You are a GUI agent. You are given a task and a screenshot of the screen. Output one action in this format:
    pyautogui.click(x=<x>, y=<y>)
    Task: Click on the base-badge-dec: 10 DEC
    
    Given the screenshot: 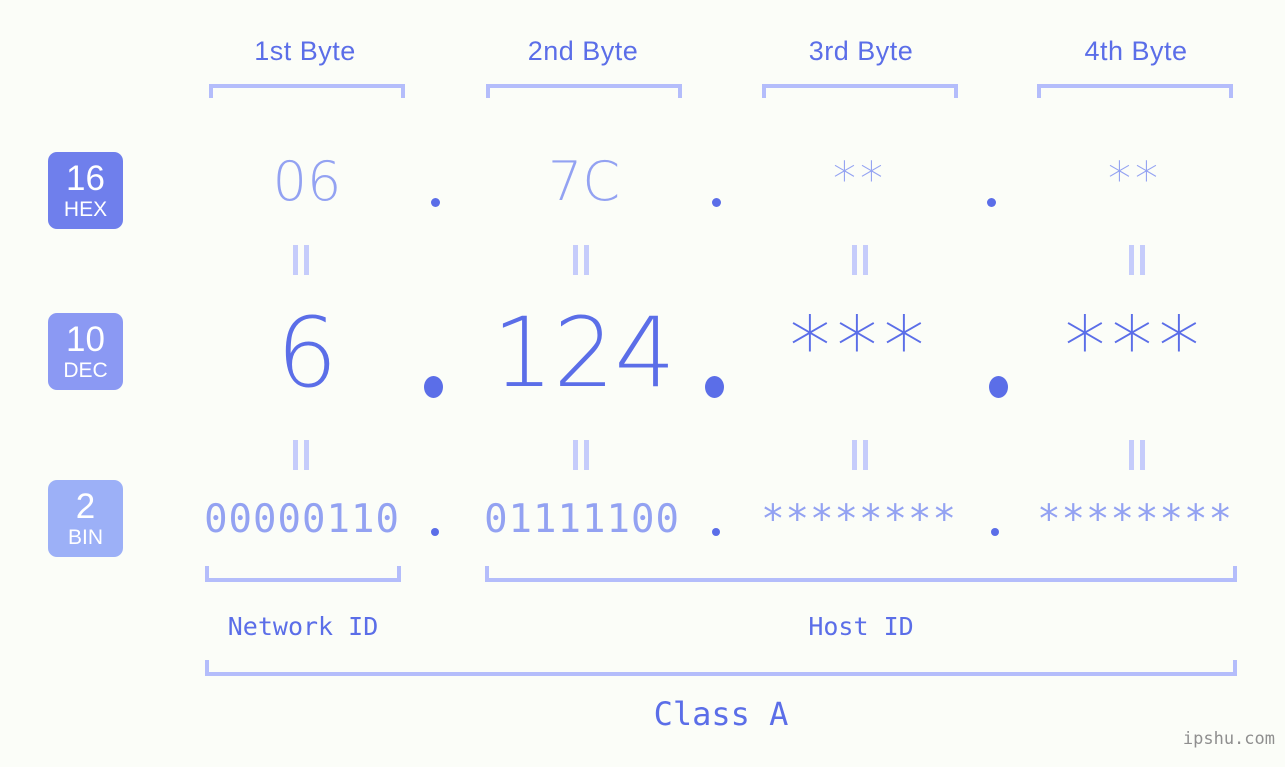 What is the action you would take?
    pyautogui.click(x=85, y=351)
    